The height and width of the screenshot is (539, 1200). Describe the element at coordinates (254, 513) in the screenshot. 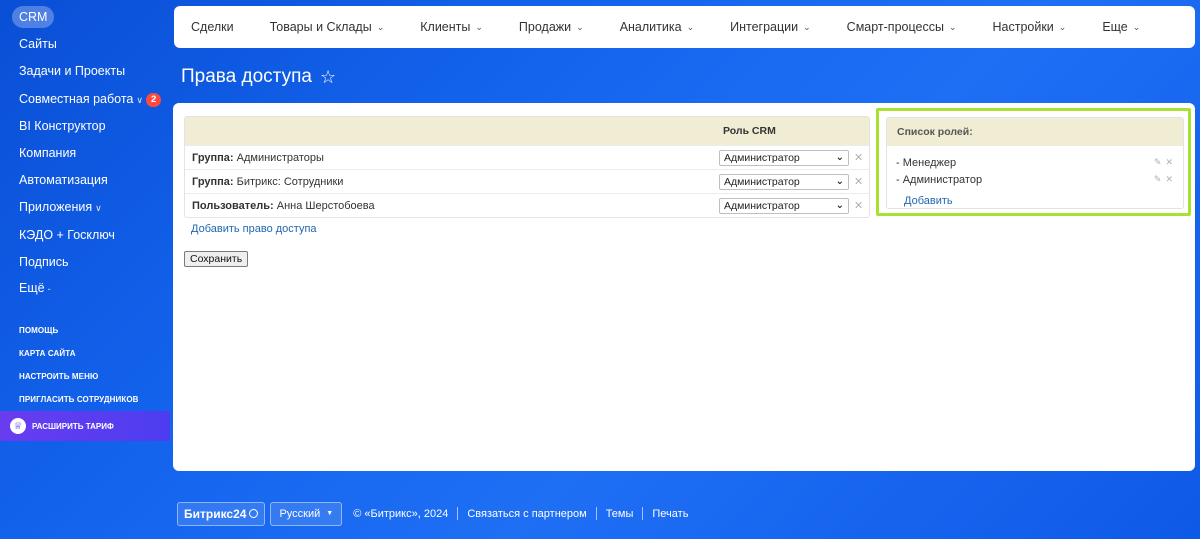

I see `clock-icon` at that location.